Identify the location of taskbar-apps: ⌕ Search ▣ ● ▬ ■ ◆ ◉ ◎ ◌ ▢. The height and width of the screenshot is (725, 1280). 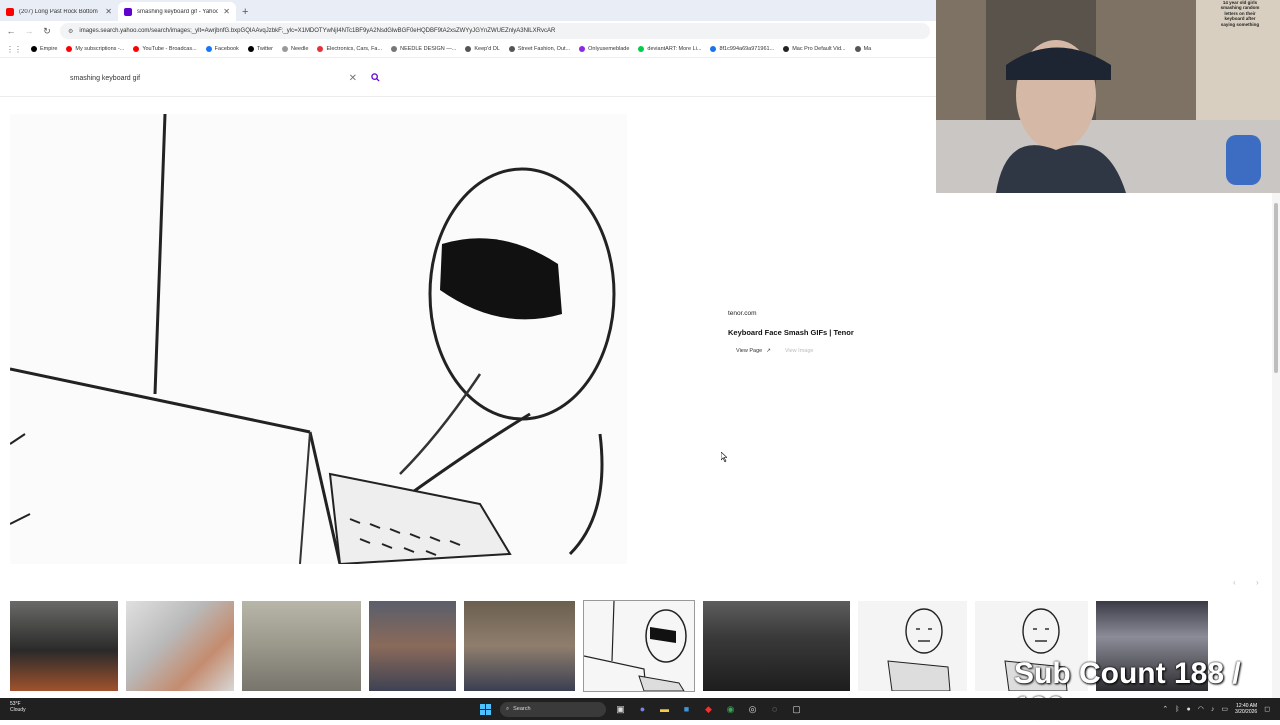
(641, 709).